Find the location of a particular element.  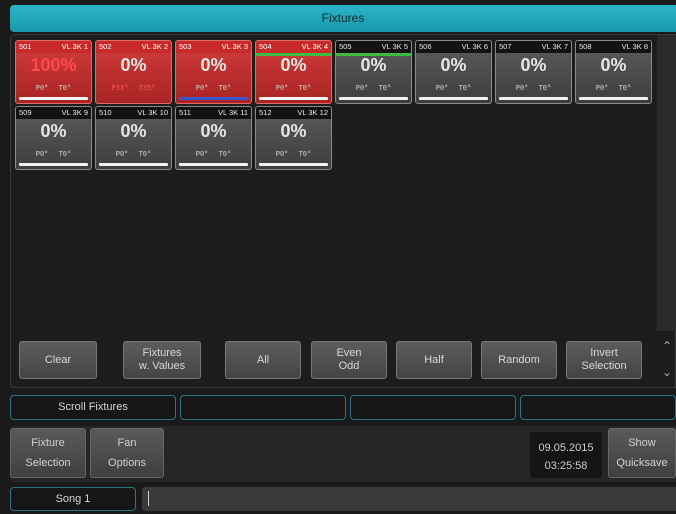

fixture-tile: 511 VL 3K 11 0% P0° T0° is located at coordinates (213, 138).